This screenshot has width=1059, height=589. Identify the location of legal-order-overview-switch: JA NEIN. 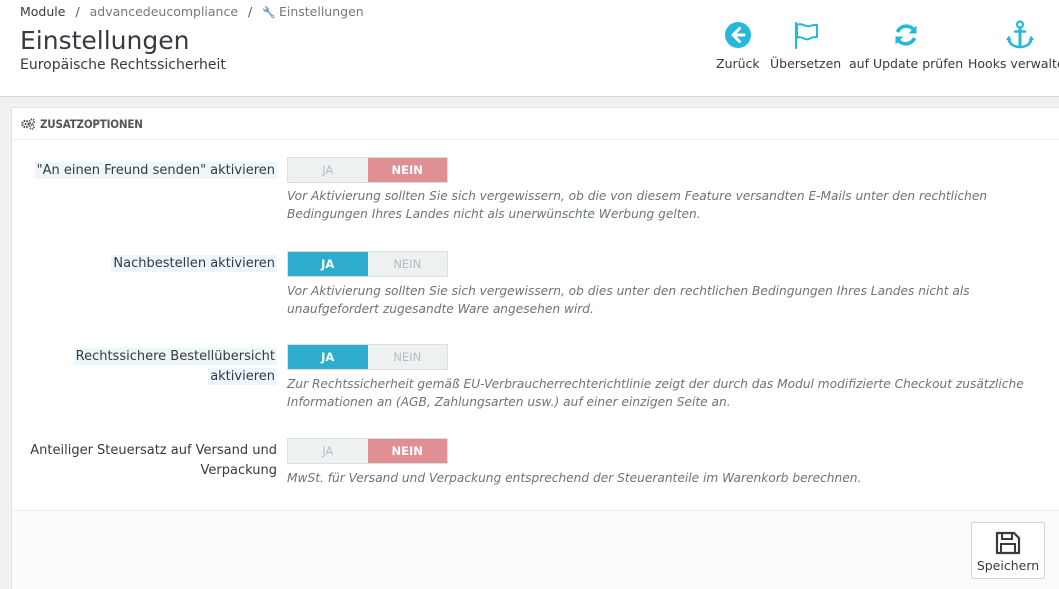
(367, 357).